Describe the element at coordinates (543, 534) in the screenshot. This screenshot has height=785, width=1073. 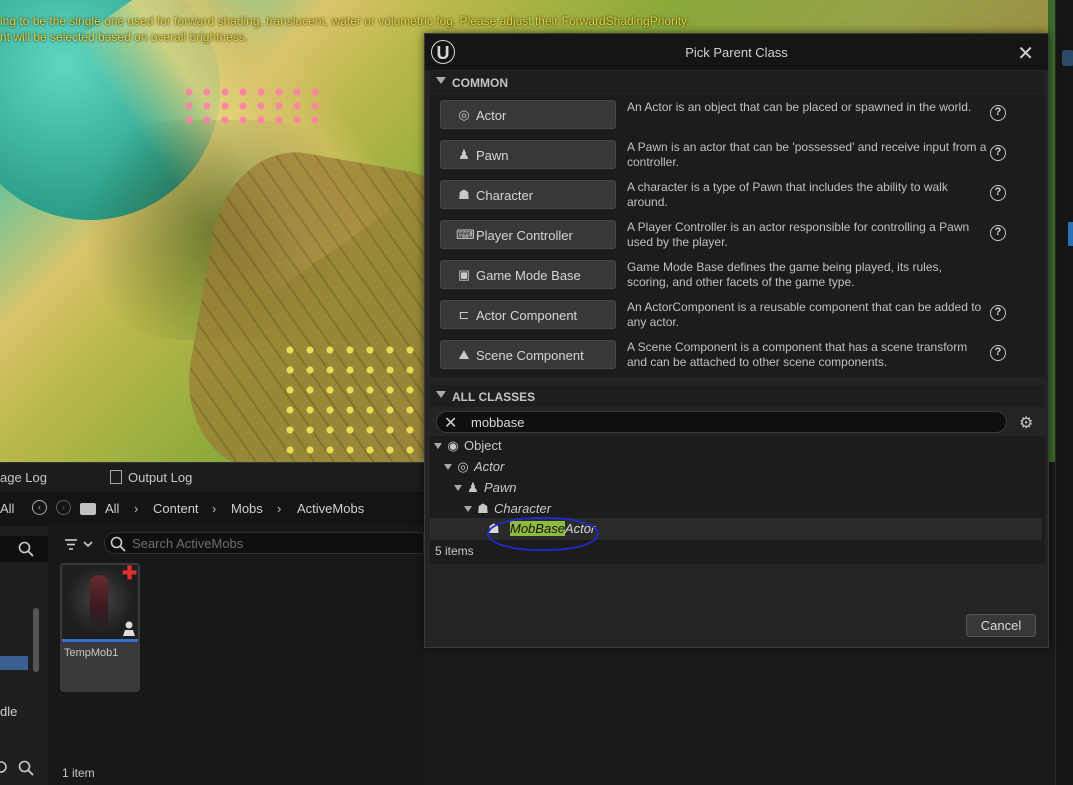
I see `annotation-circle` at that location.